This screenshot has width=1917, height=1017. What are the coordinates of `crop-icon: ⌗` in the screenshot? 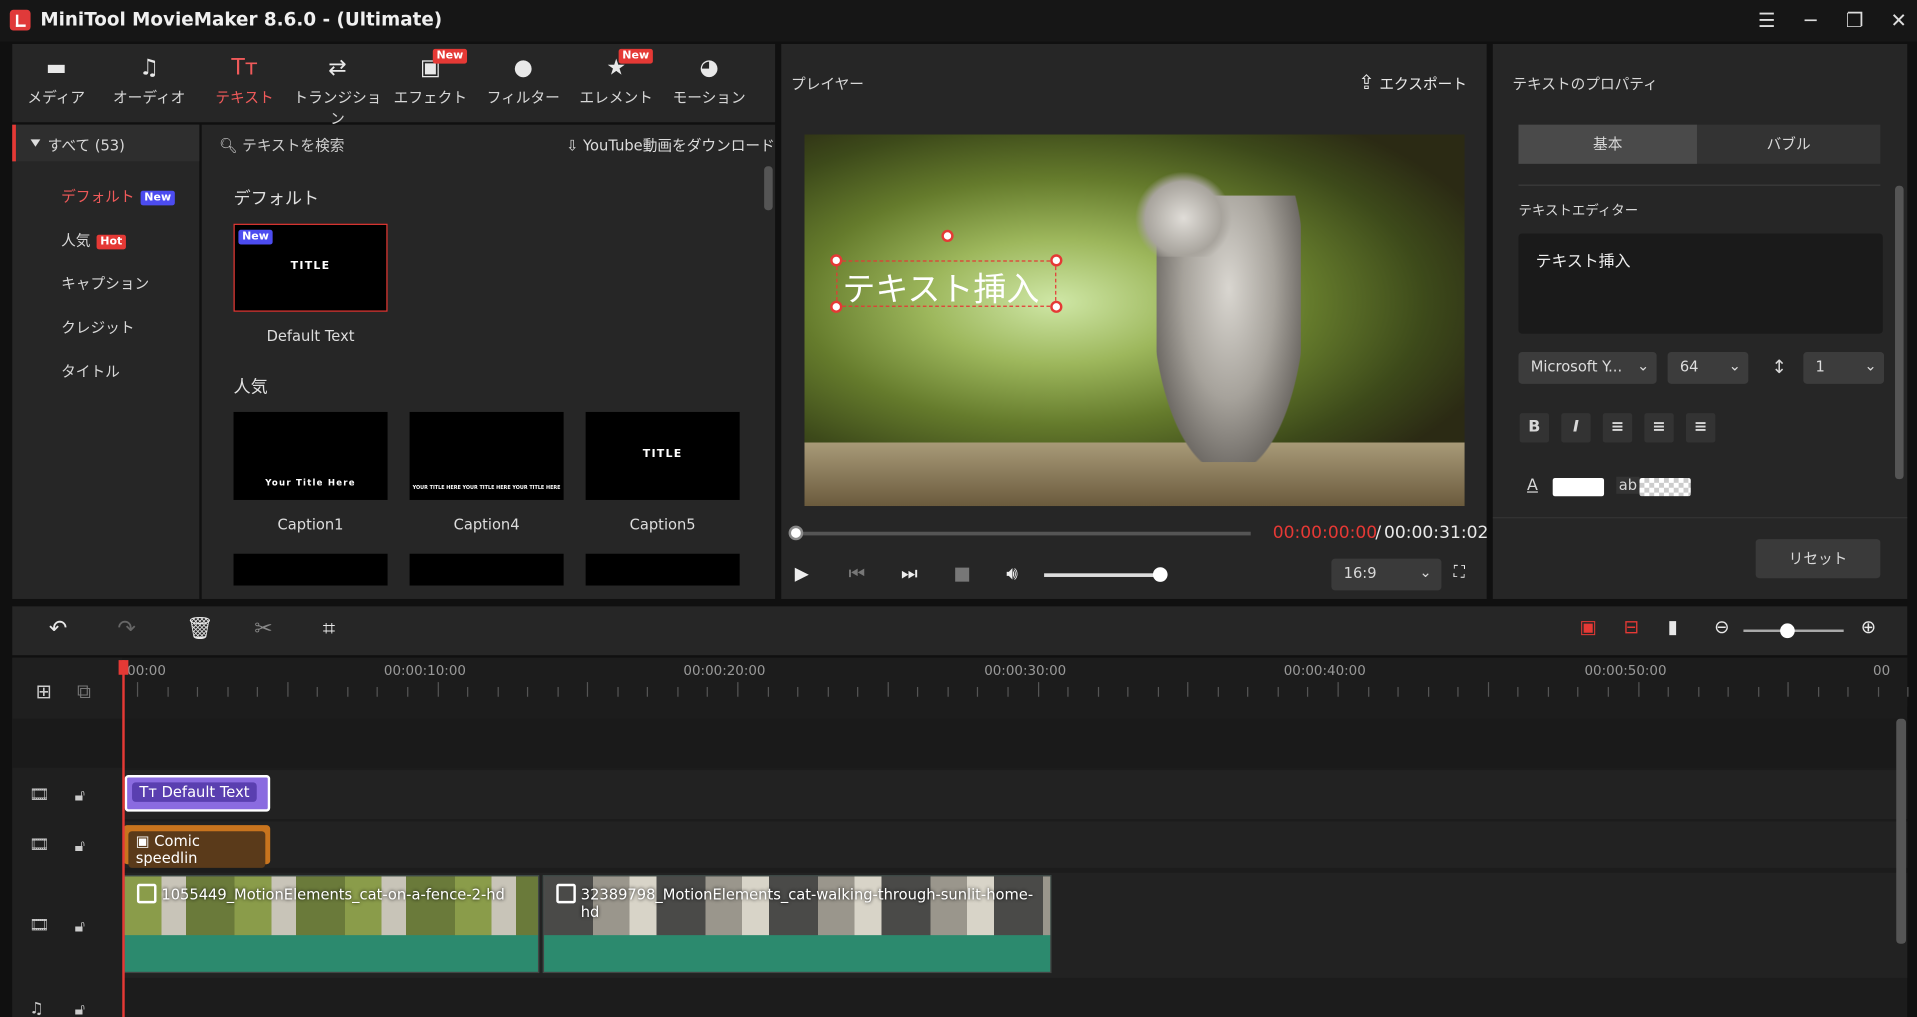 It's located at (329, 629).